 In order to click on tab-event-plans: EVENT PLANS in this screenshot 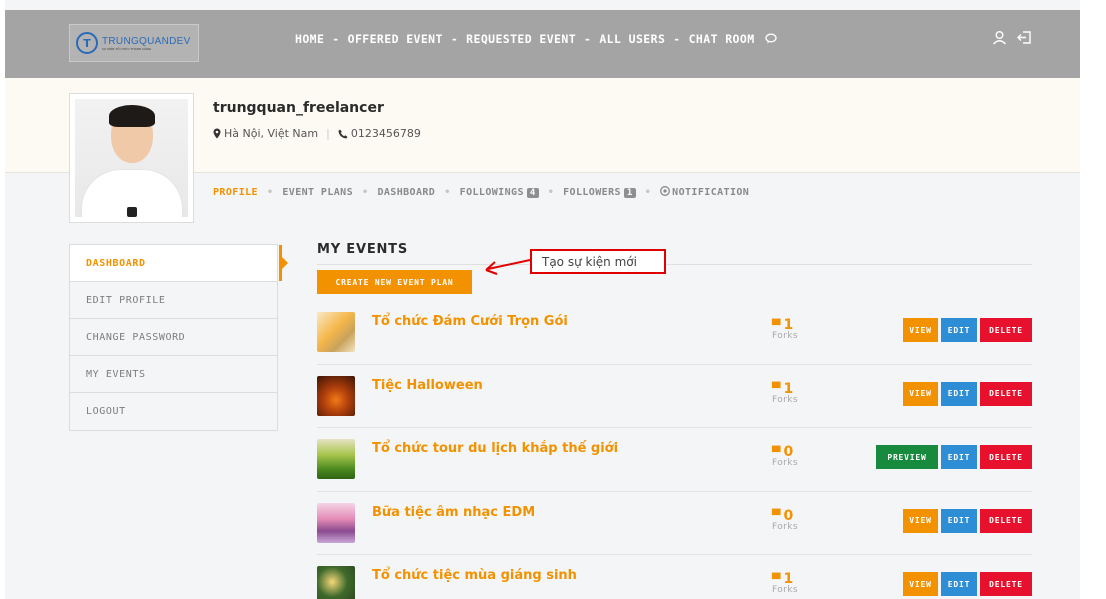, I will do `click(317, 192)`.